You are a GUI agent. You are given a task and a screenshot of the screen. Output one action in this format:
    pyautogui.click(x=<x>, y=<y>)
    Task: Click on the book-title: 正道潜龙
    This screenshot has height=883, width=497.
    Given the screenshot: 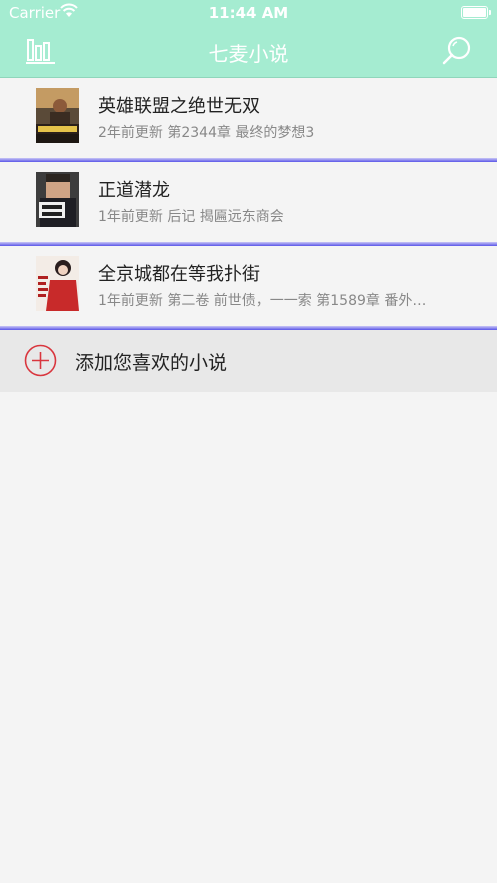 What is the action you would take?
    pyautogui.click(x=134, y=190)
    